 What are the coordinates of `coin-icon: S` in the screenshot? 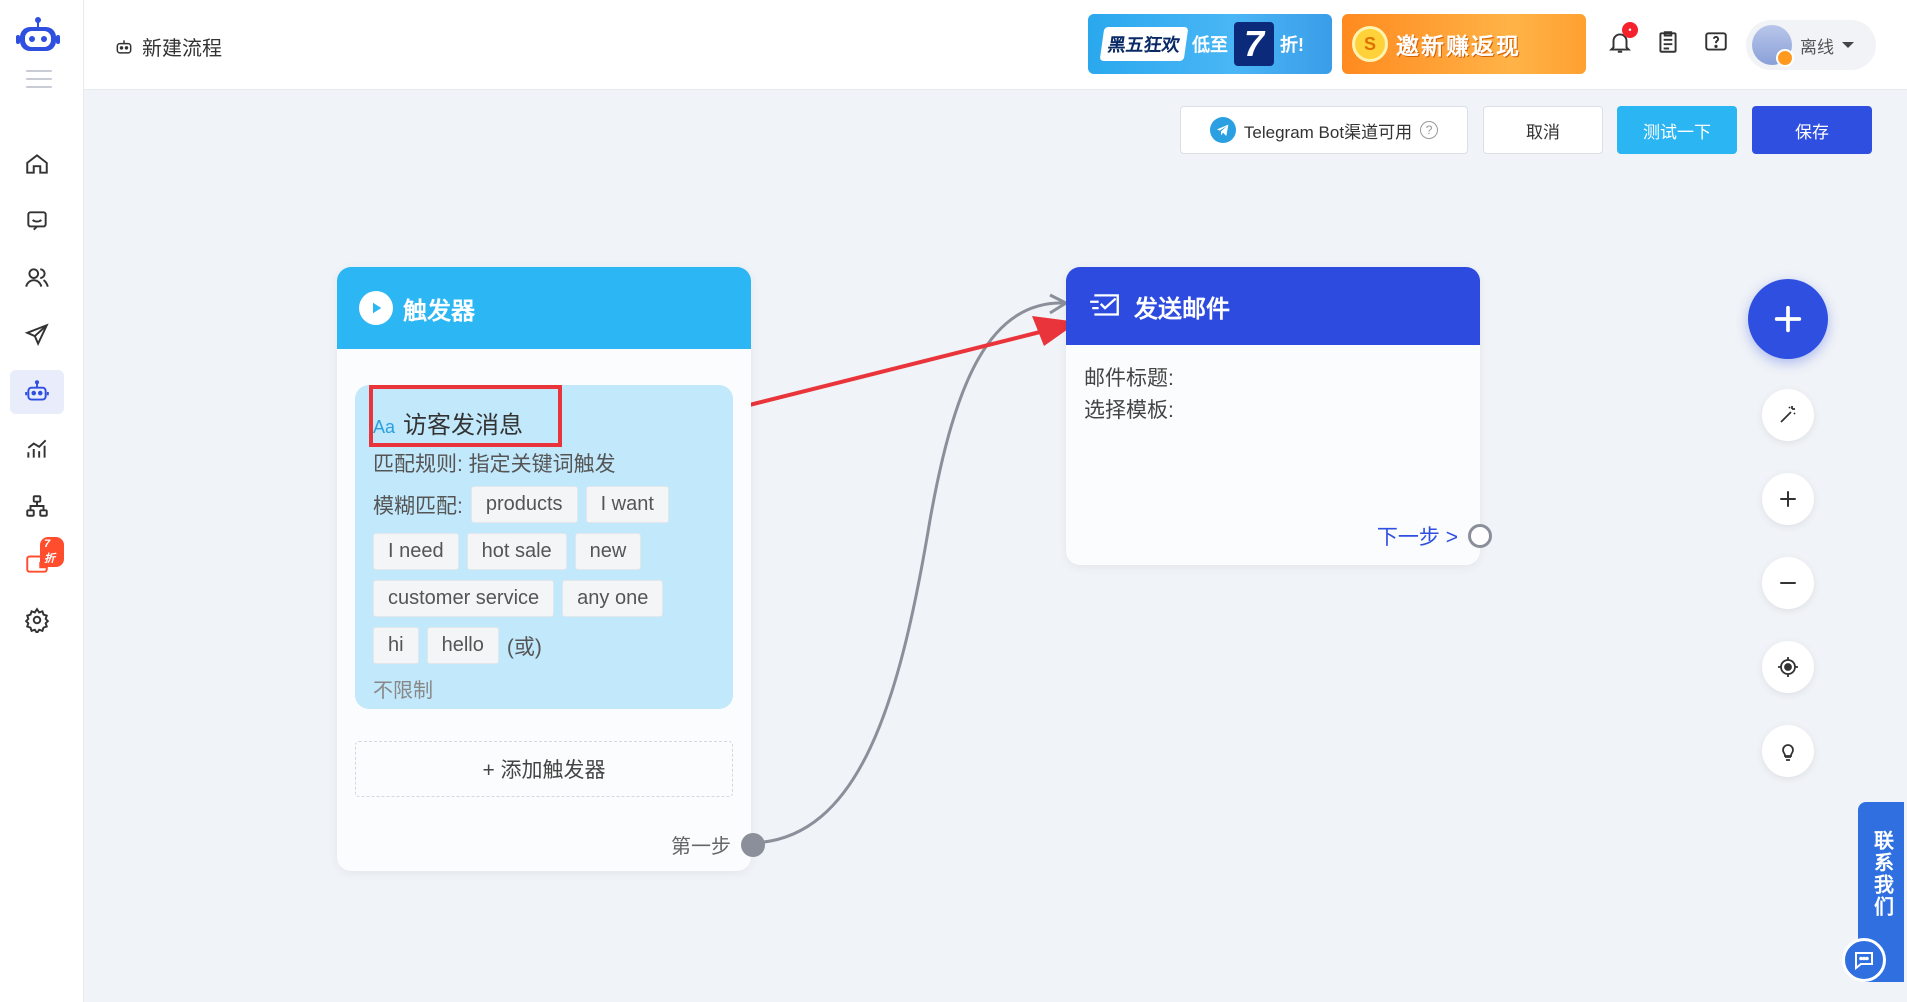 It's located at (1370, 44).